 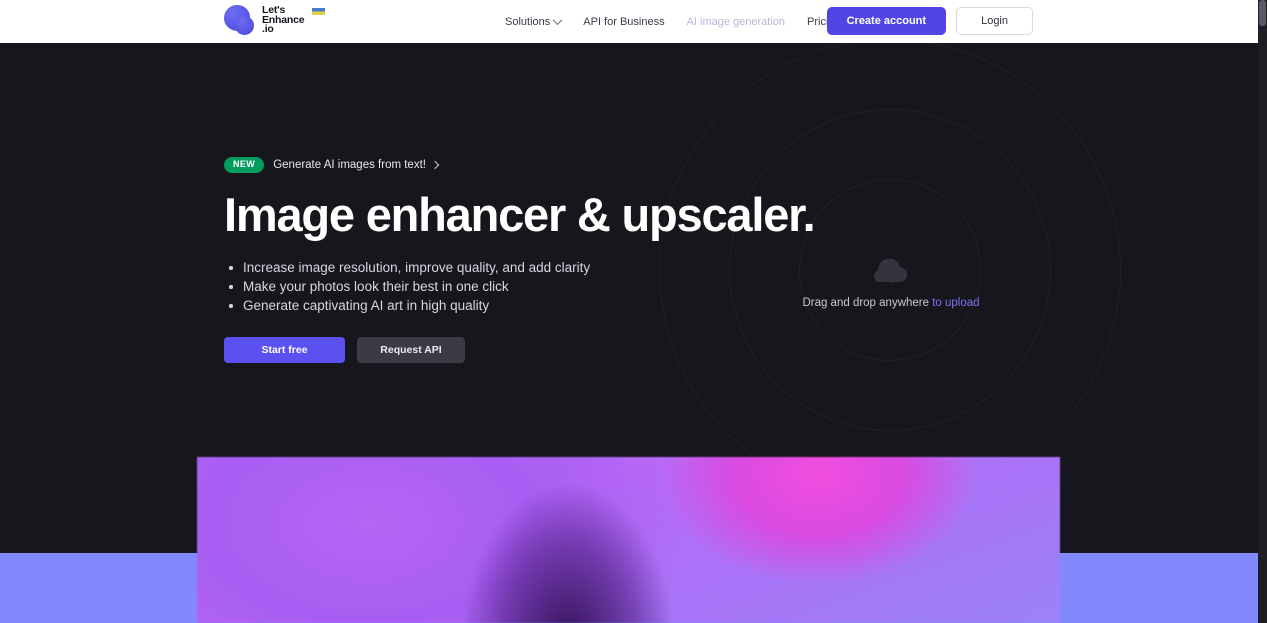 What do you see at coordinates (268, 29) in the screenshot?
I see `logo-line-3: .io` at bounding box center [268, 29].